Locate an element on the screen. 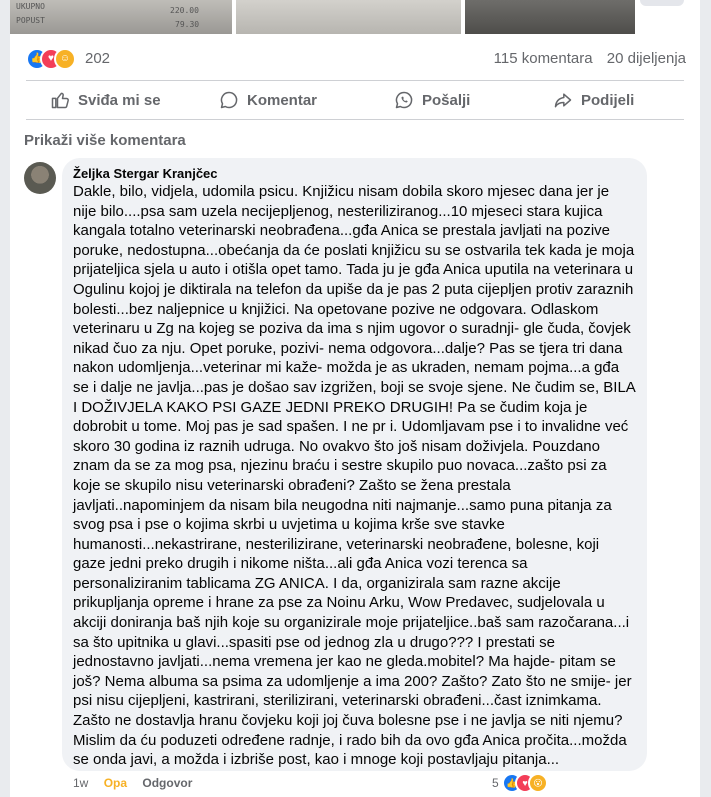  like-label: Sviđa mi se is located at coordinates (119, 100).